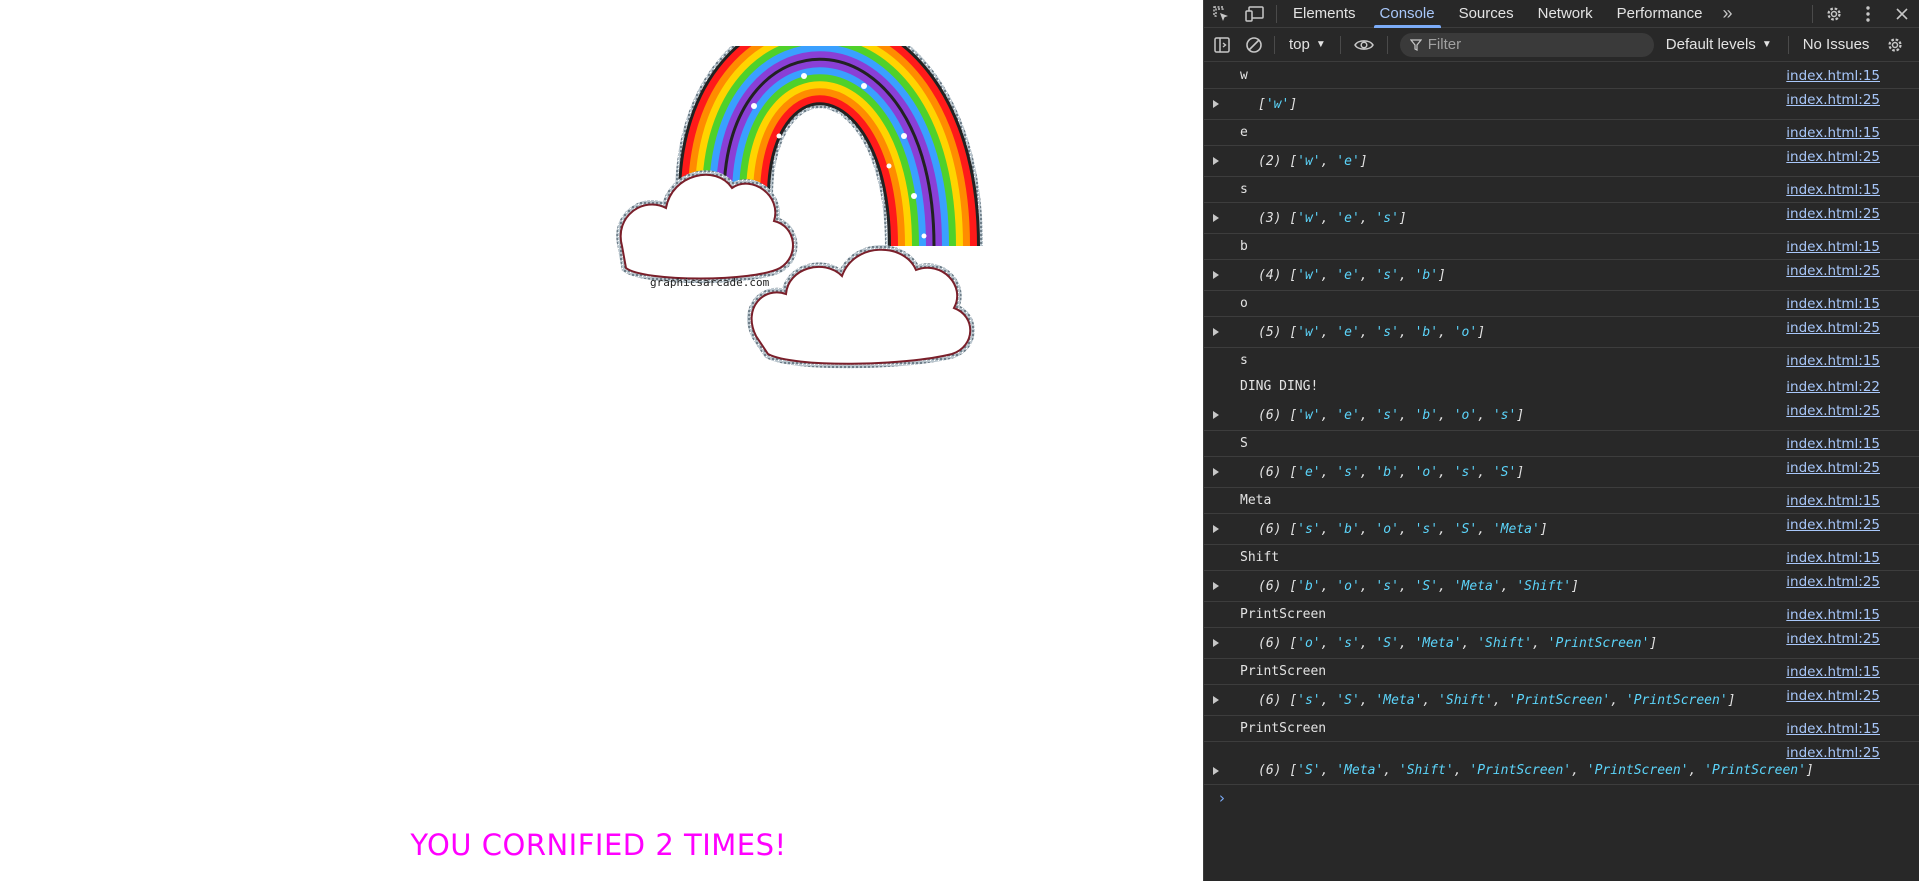 The width and height of the screenshot is (1919, 881). I want to click on inspect-element-icon, so click(1221, 14).